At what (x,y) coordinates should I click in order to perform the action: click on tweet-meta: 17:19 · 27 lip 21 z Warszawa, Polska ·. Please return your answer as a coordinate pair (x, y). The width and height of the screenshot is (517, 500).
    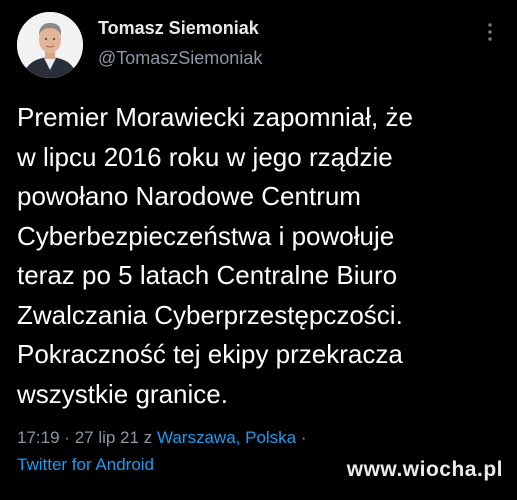
    Looking at the image, I should click on (162, 438).